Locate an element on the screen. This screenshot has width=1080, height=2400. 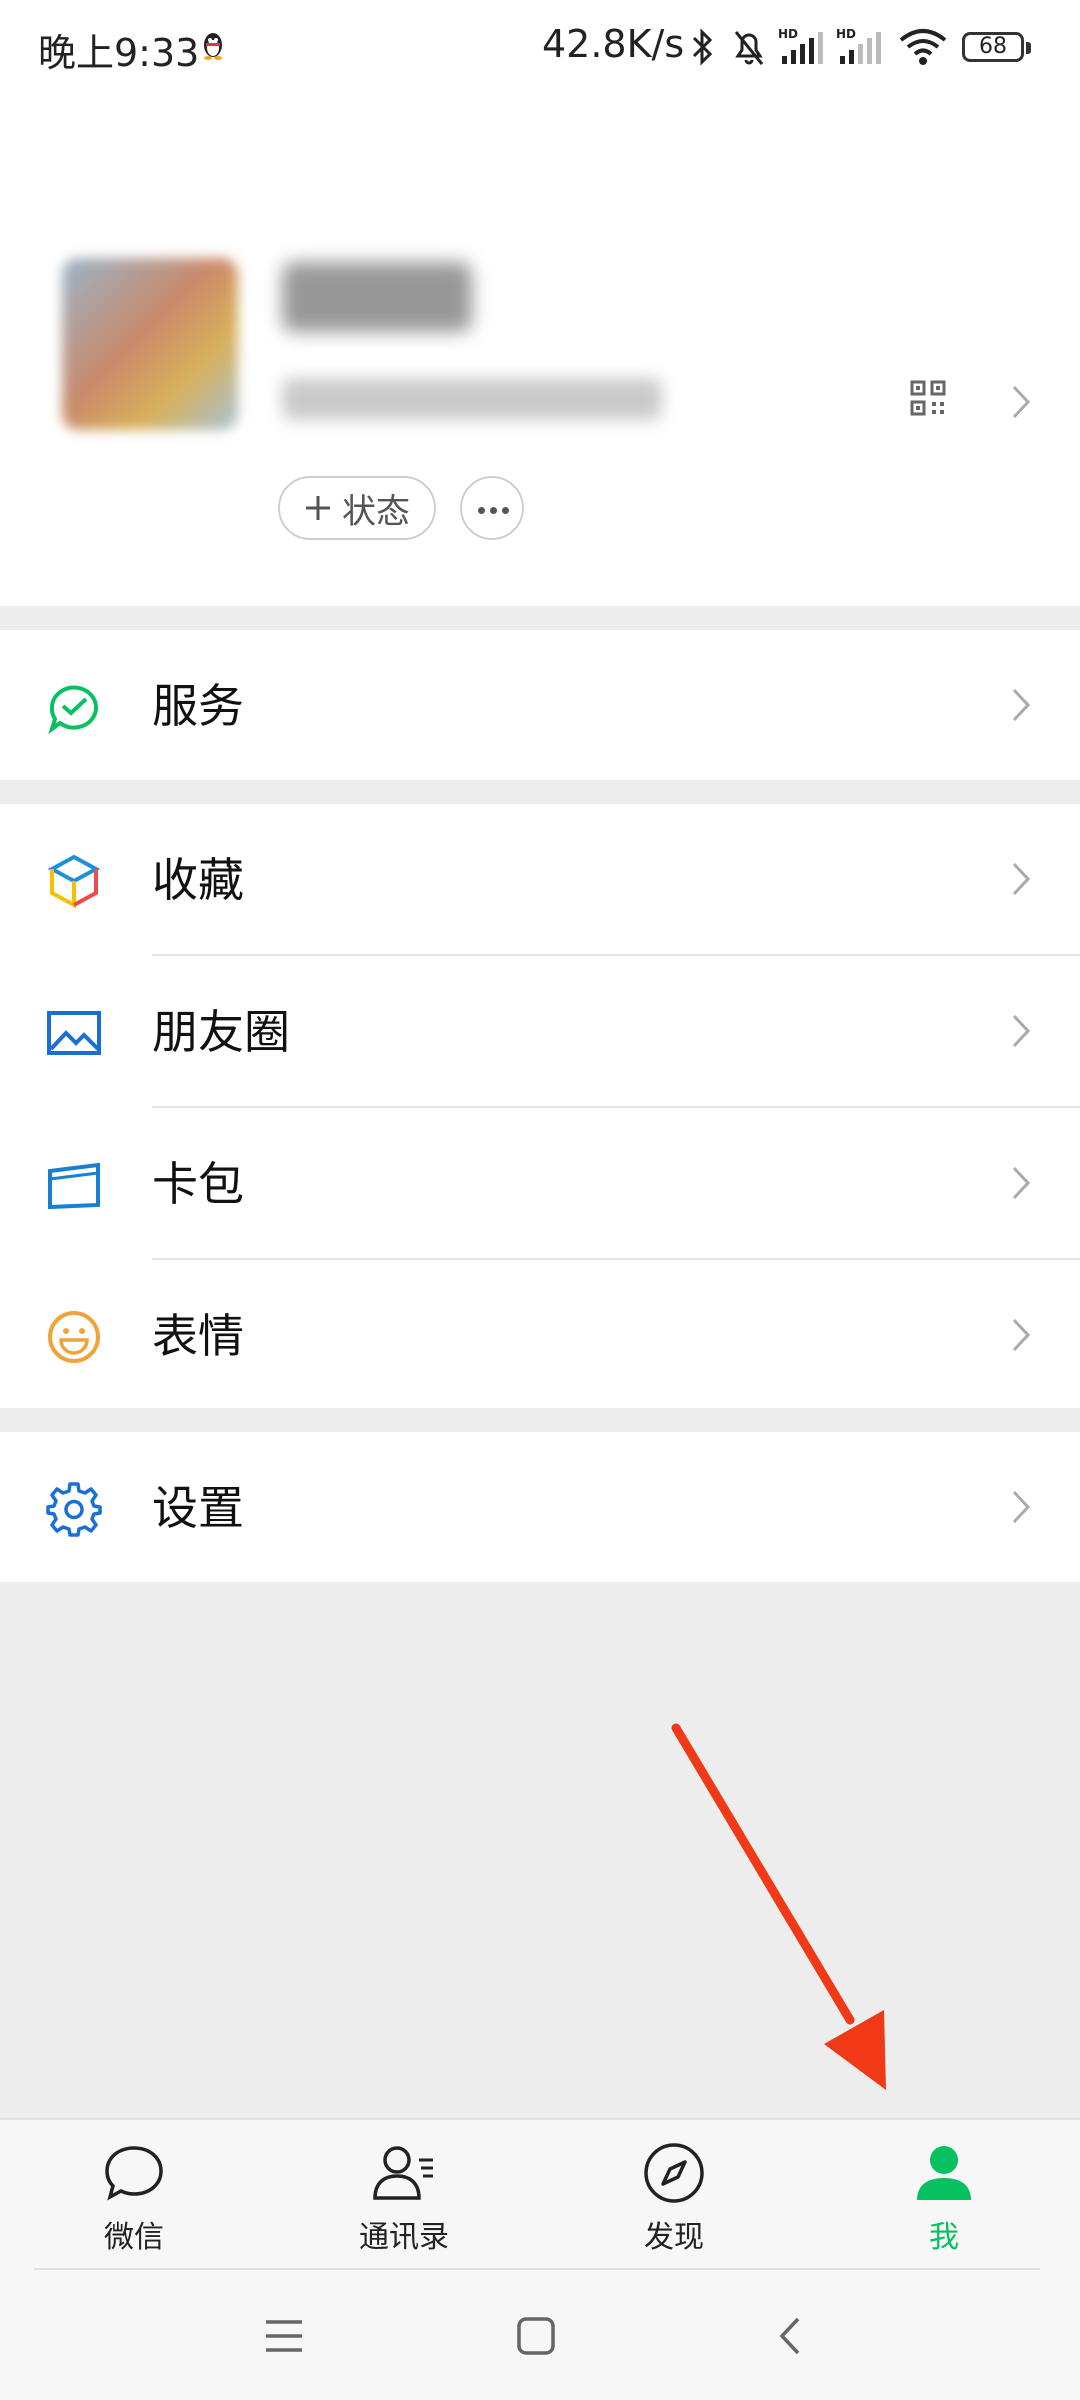
more-dots-icon is located at coordinates (492, 508).